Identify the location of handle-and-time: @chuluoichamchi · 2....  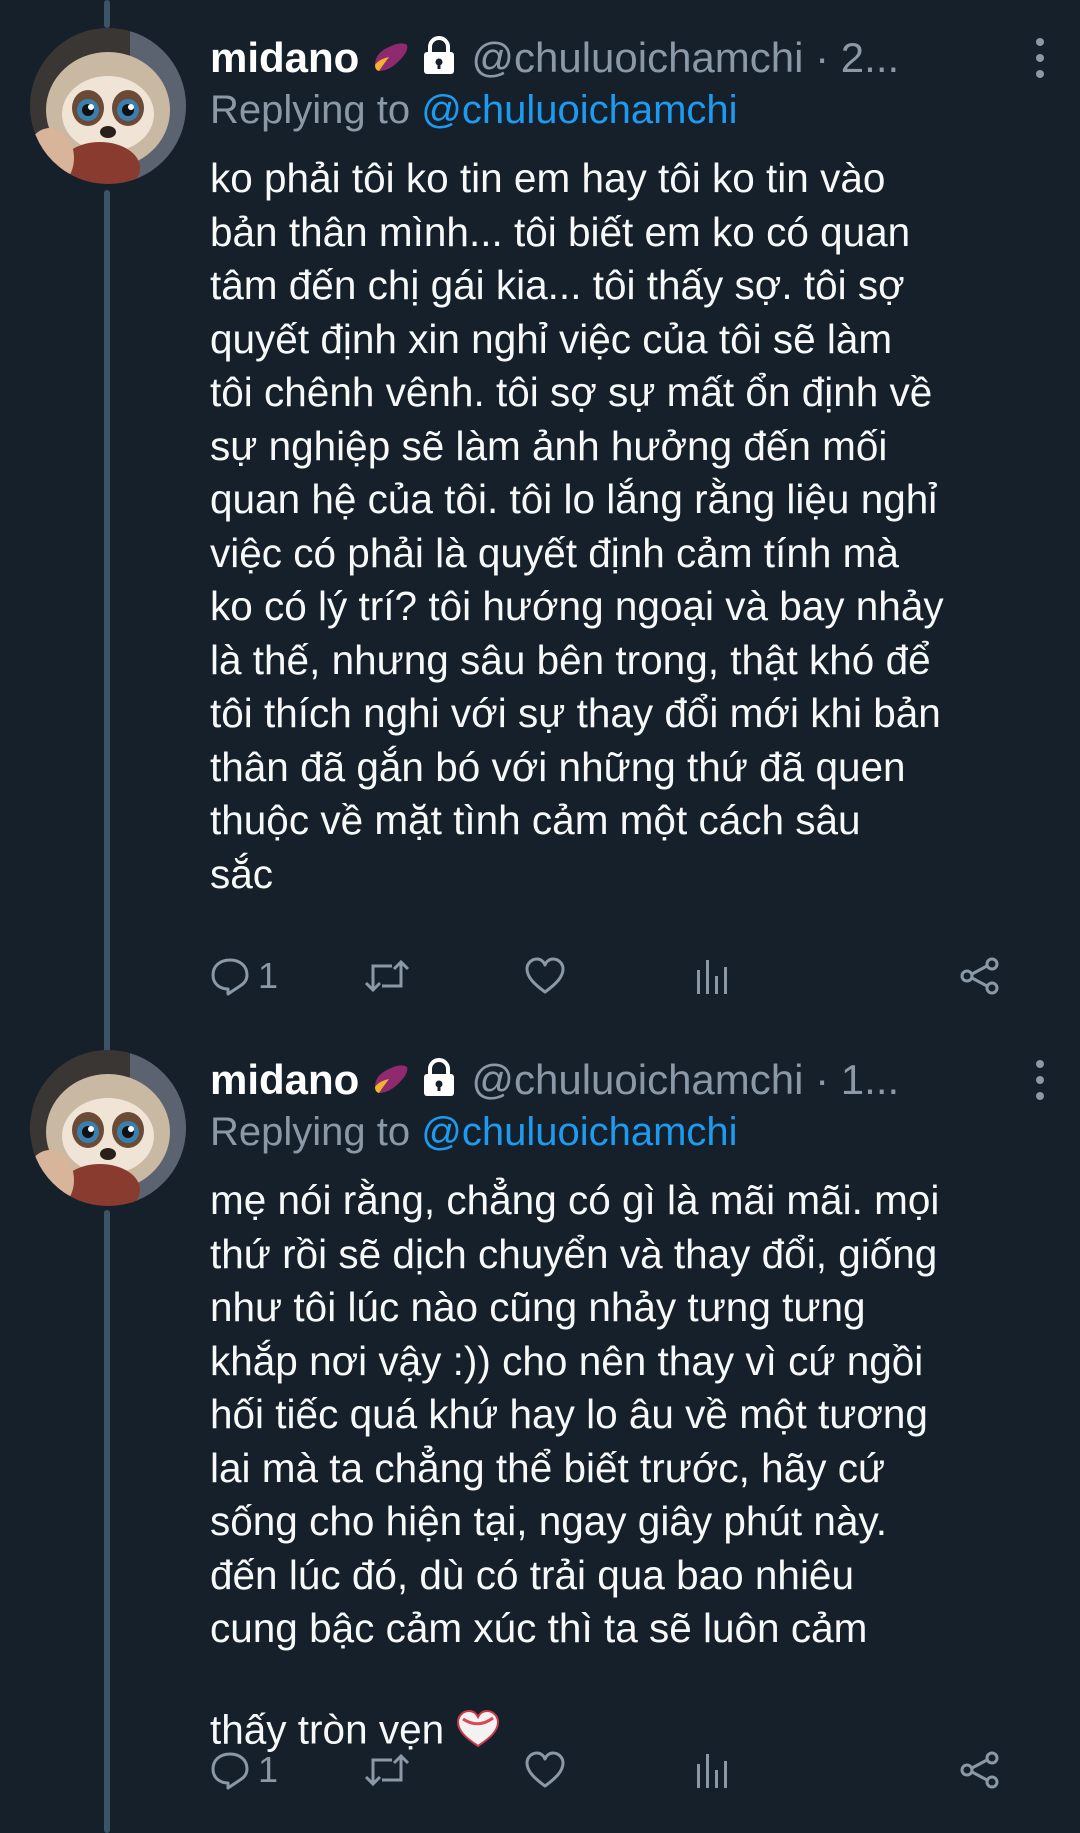
(685, 58).